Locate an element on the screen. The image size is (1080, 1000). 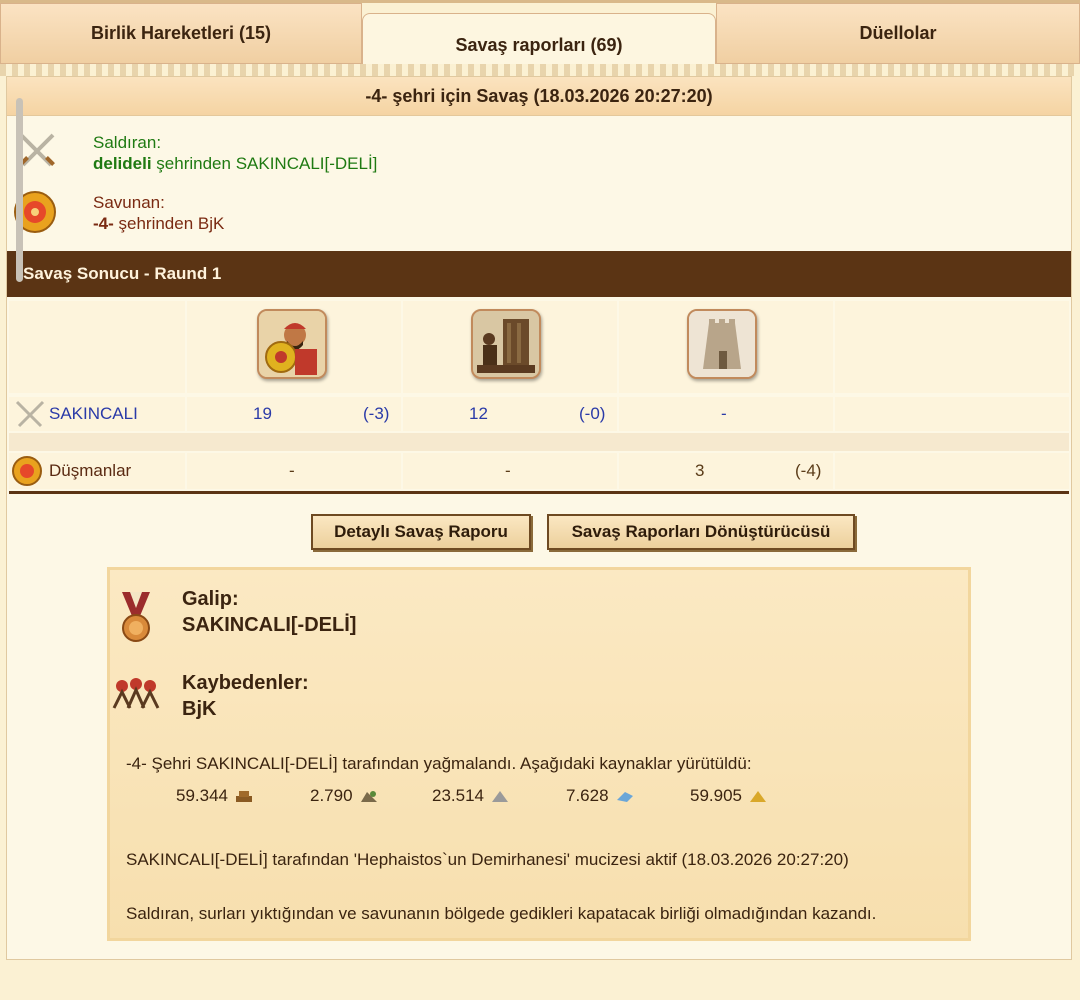
enemies-row-label-cell: Düşmanlar is located at coordinates (97, 471).